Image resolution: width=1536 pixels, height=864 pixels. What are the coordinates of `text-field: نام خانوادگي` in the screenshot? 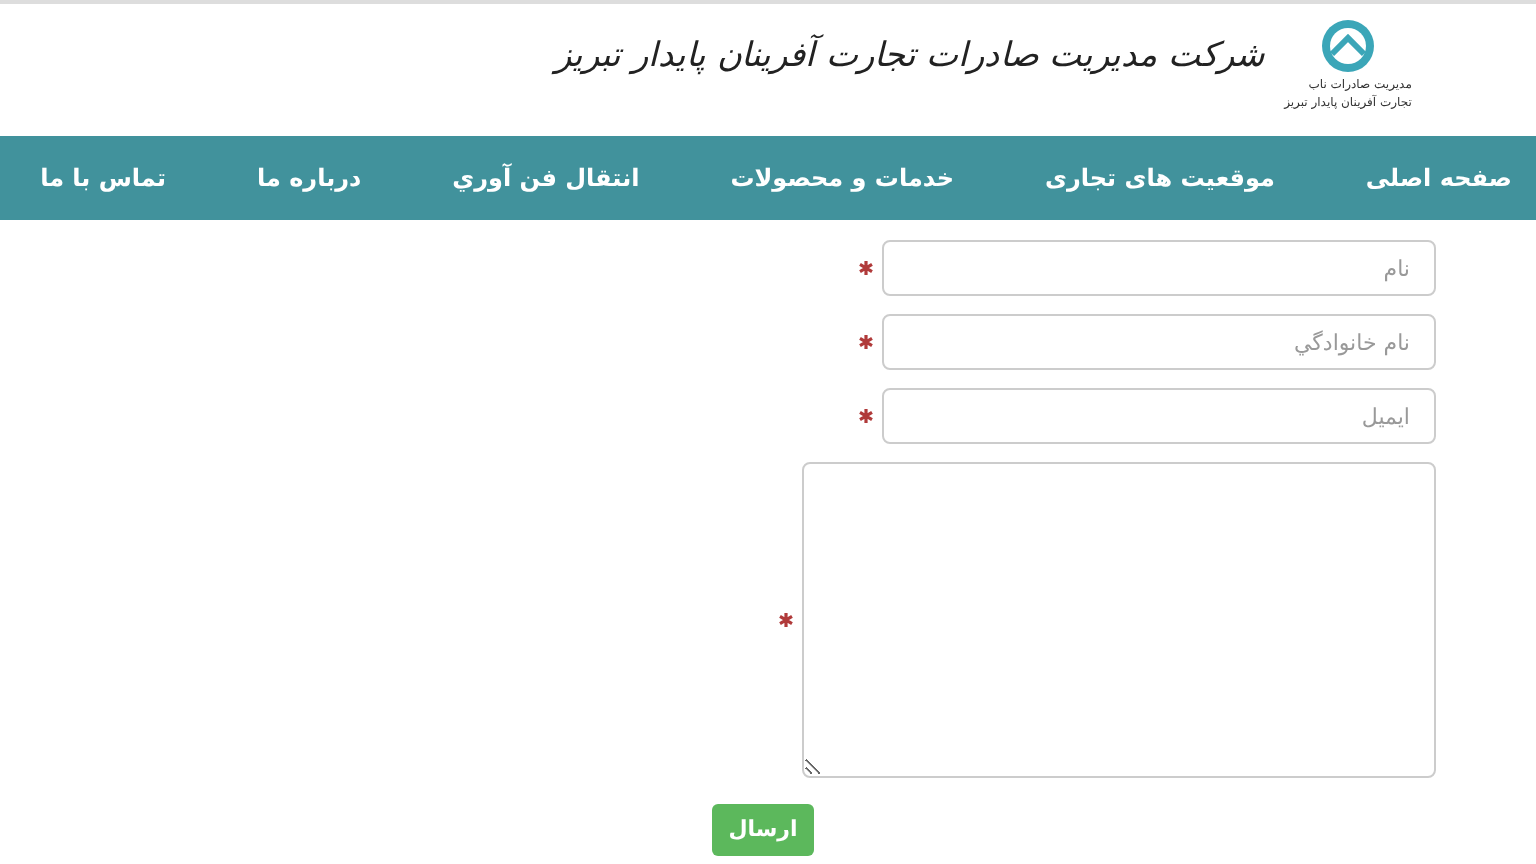 It's located at (1159, 342).